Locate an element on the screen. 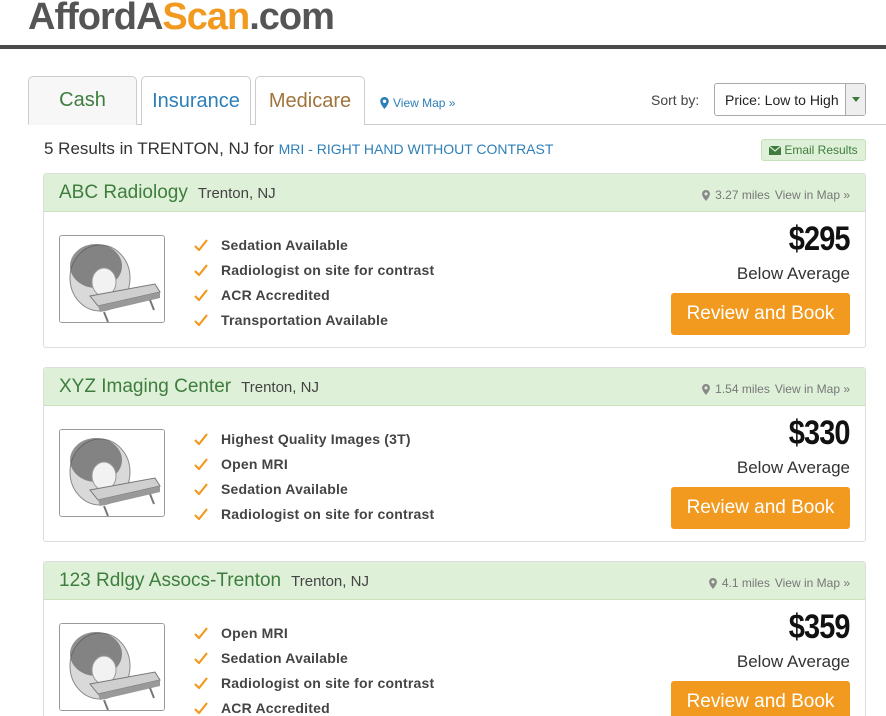  procedure-link: MRI - RIGHT HAND WITHOUT CONTRAST is located at coordinates (416, 149).